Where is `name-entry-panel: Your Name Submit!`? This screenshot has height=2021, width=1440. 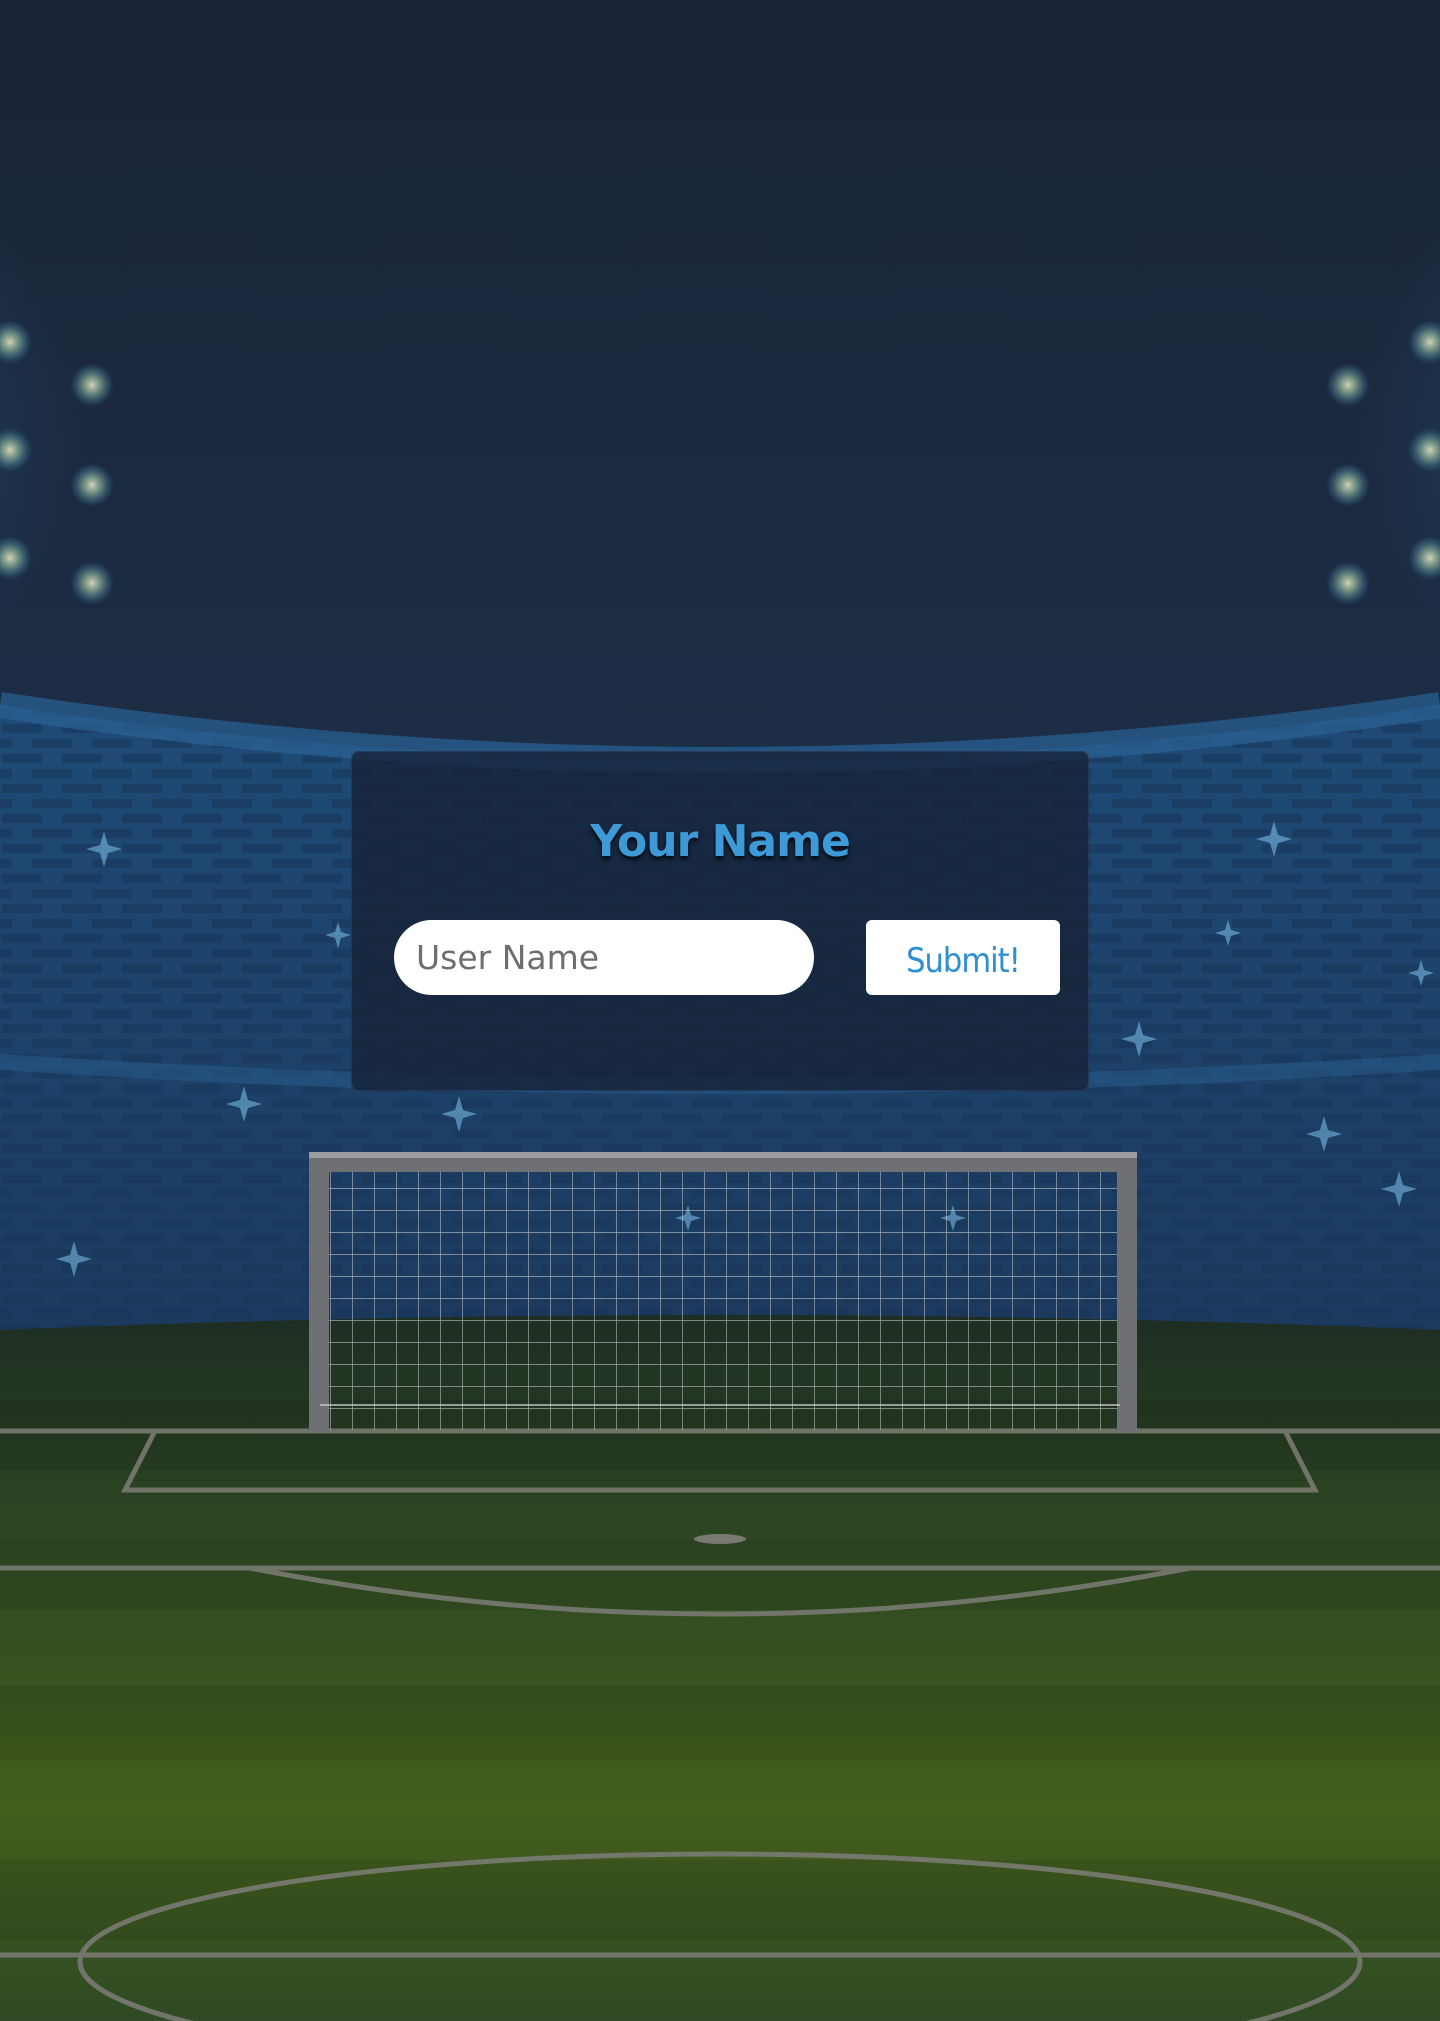
name-entry-panel: Your Name Submit! is located at coordinates (720, 921).